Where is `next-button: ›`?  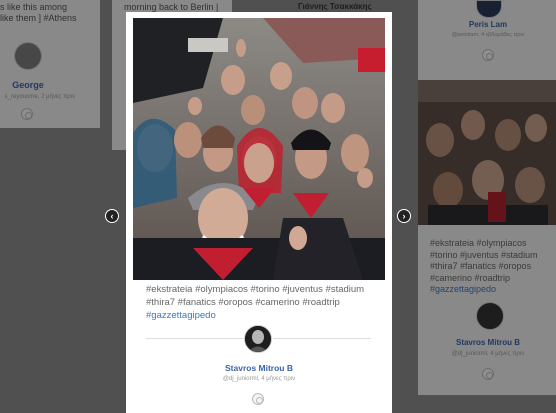
next-button: › is located at coordinates (404, 216).